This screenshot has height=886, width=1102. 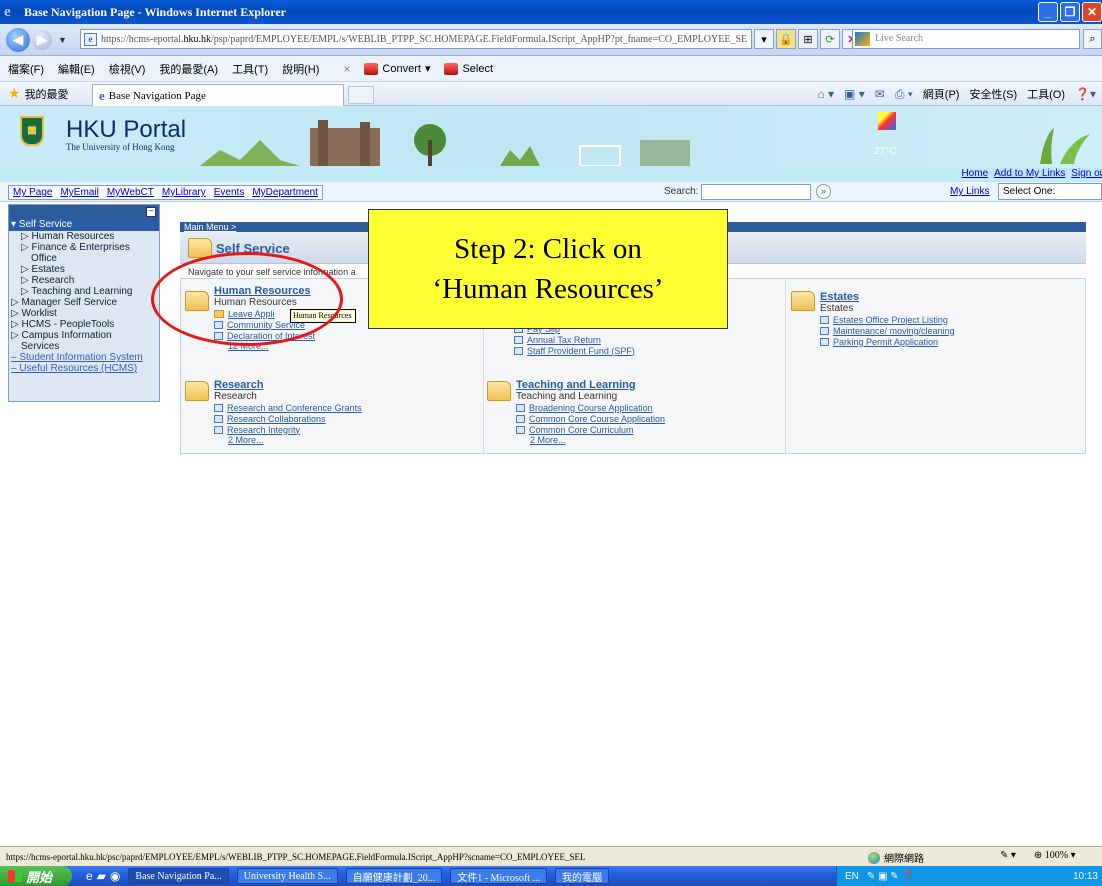 I want to click on select-button: Select, so click(x=468, y=68).